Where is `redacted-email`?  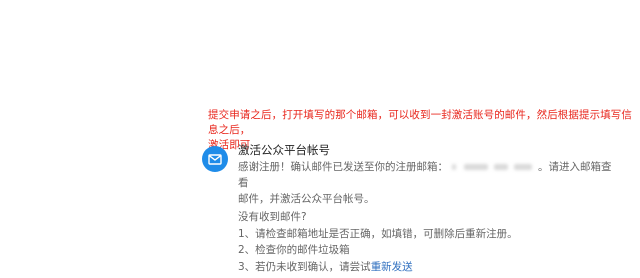
redacted-email is located at coordinates (493, 167).